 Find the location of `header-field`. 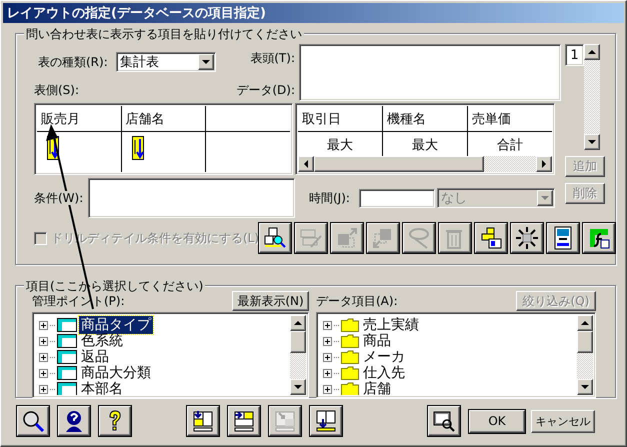

header-field is located at coordinates (430, 72).